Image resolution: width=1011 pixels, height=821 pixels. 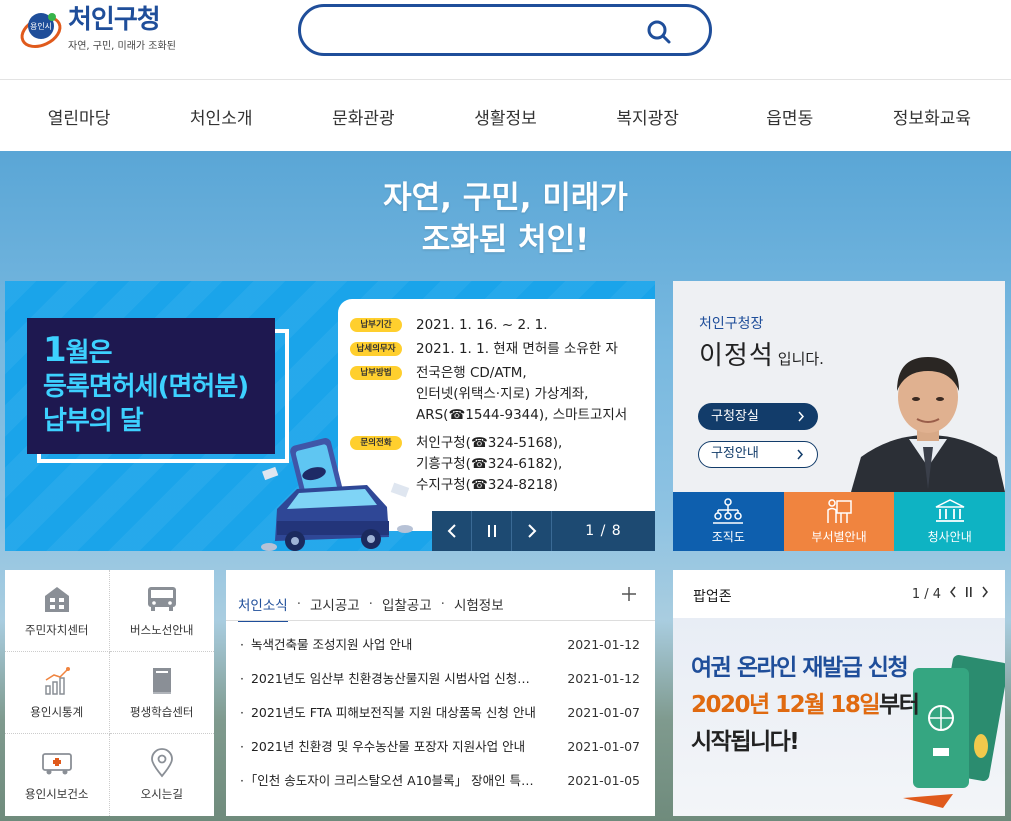 I want to click on nav-item-it-education: 정보화교육, so click(x=932, y=116).